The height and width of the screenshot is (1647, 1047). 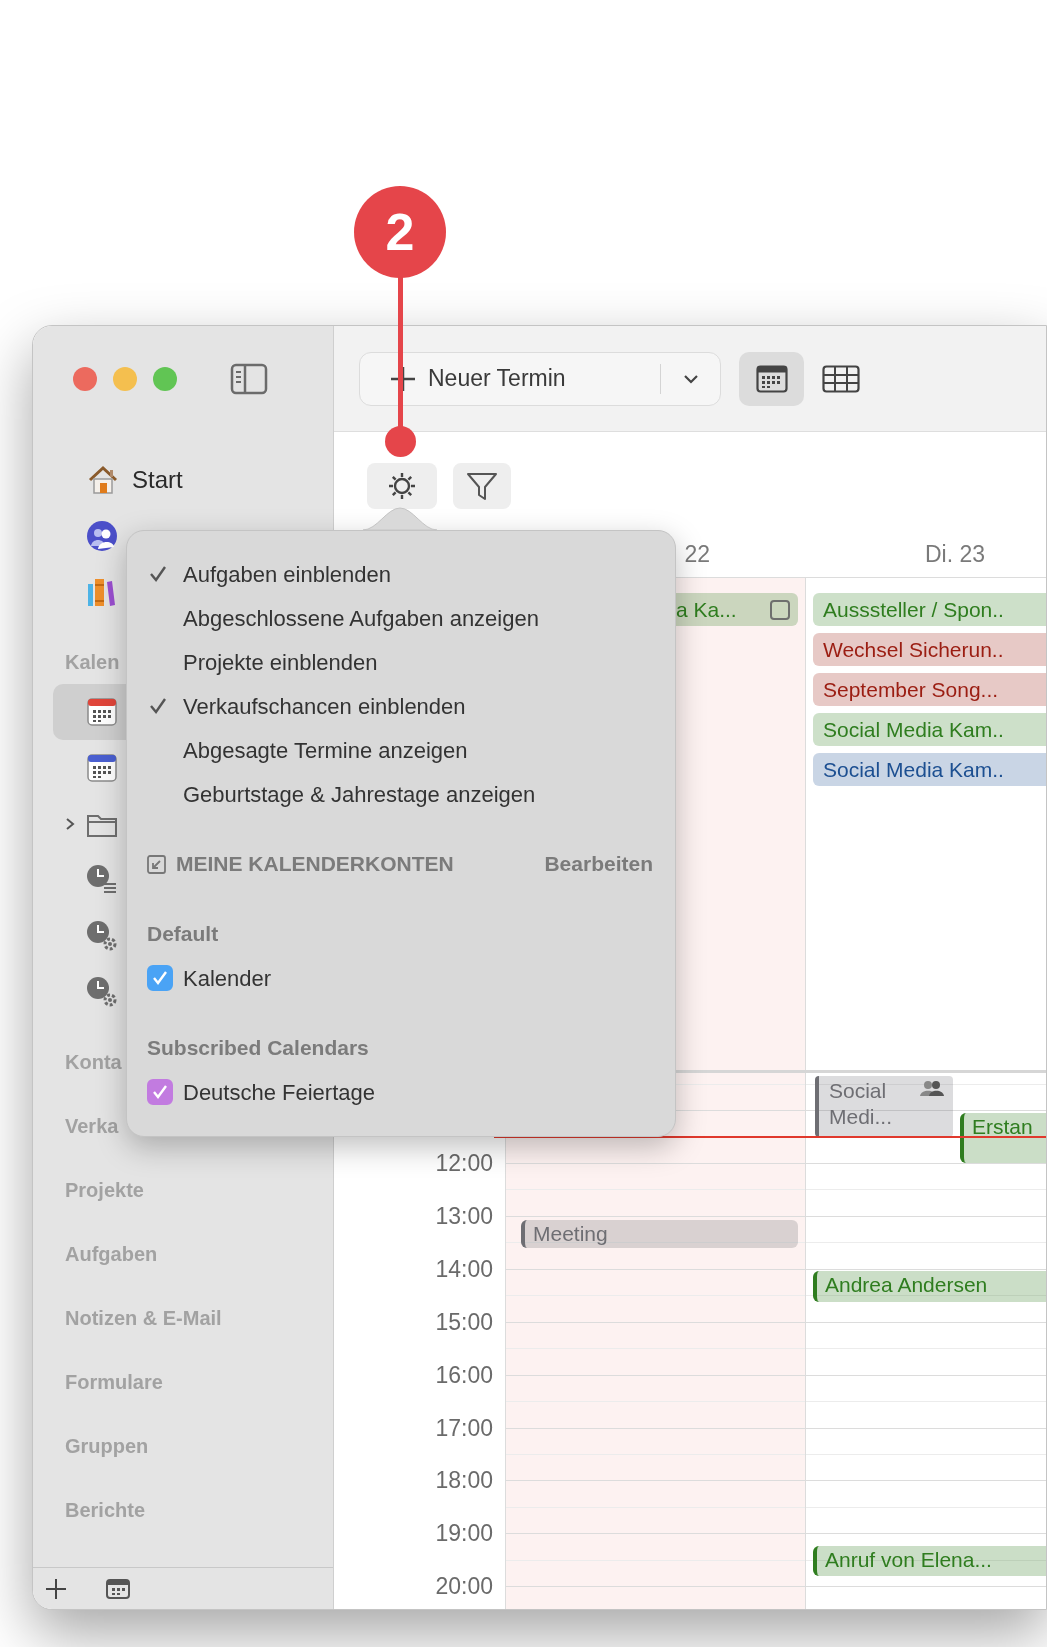 What do you see at coordinates (464, 1215) in the screenshot?
I see `time-label: 13:00` at bounding box center [464, 1215].